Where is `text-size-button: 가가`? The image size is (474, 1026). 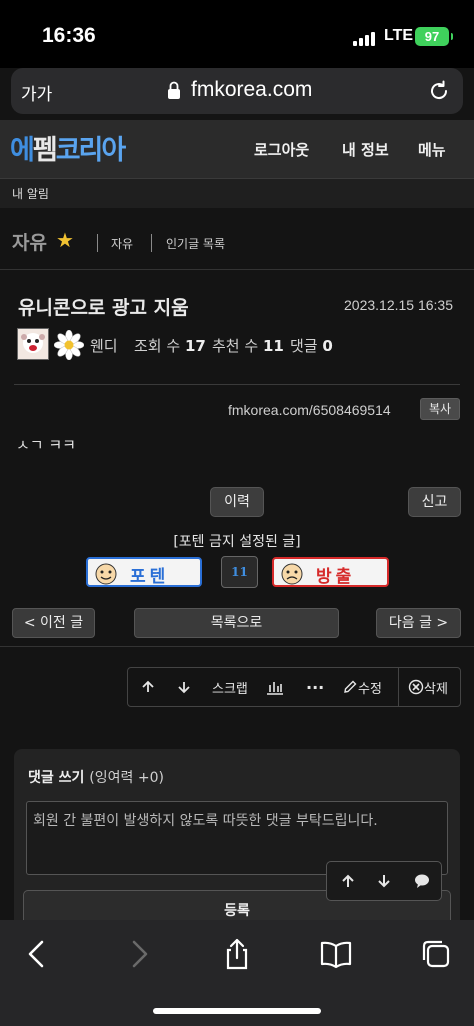
text-size-button: 가가 is located at coordinates (36, 92).